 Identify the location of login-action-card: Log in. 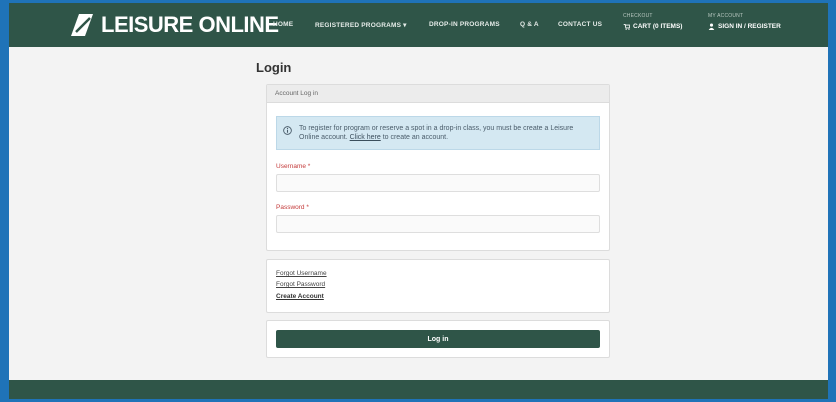
(438, 339).